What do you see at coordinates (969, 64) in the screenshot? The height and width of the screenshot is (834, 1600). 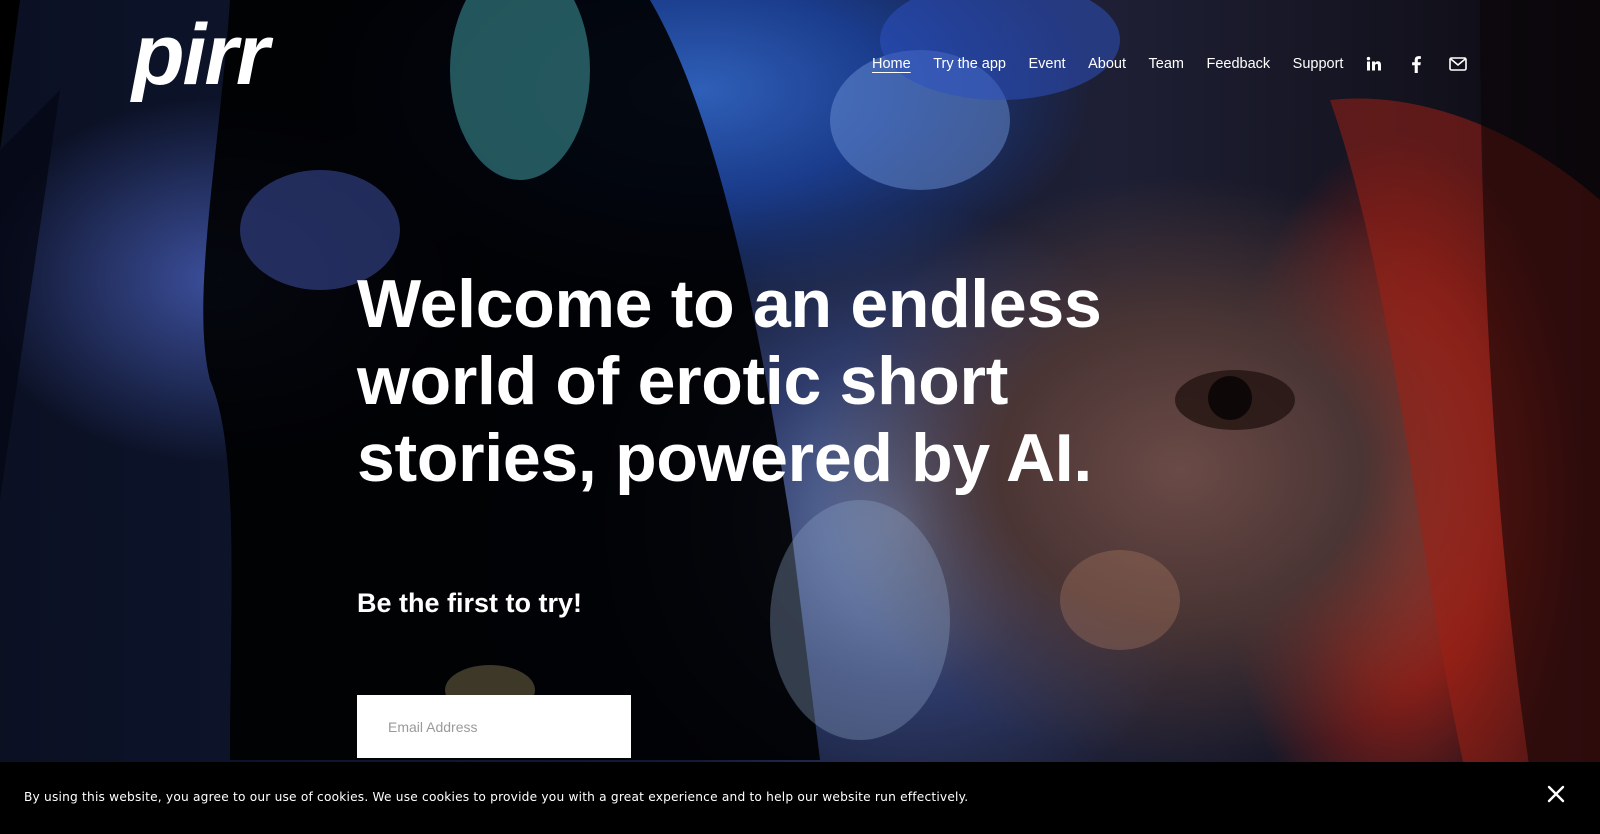 I see `nav-item-try-the-app: Try the app` at bounding box center [969, 64].